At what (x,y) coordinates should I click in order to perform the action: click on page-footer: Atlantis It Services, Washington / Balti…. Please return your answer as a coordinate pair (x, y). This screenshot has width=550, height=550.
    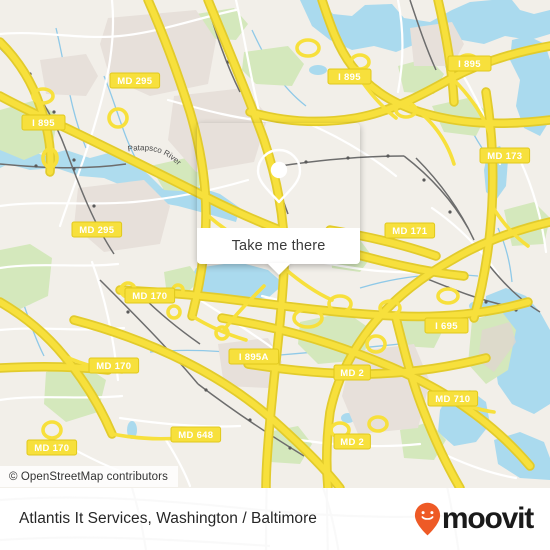
    Looking at the image, I should click on (275, 519).